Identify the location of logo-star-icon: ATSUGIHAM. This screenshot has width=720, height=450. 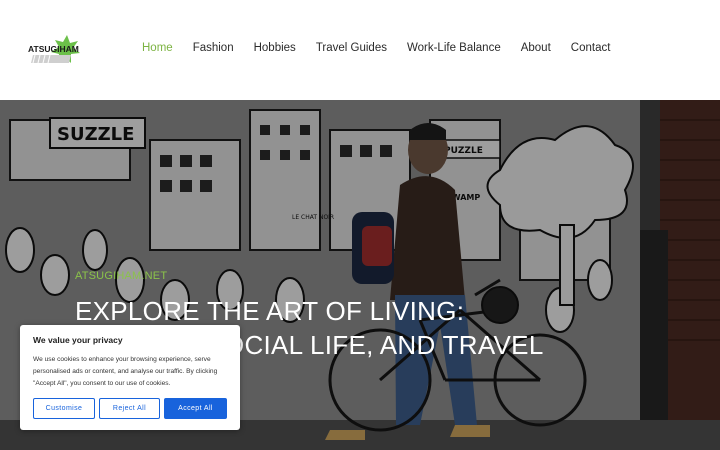
(54, 49).